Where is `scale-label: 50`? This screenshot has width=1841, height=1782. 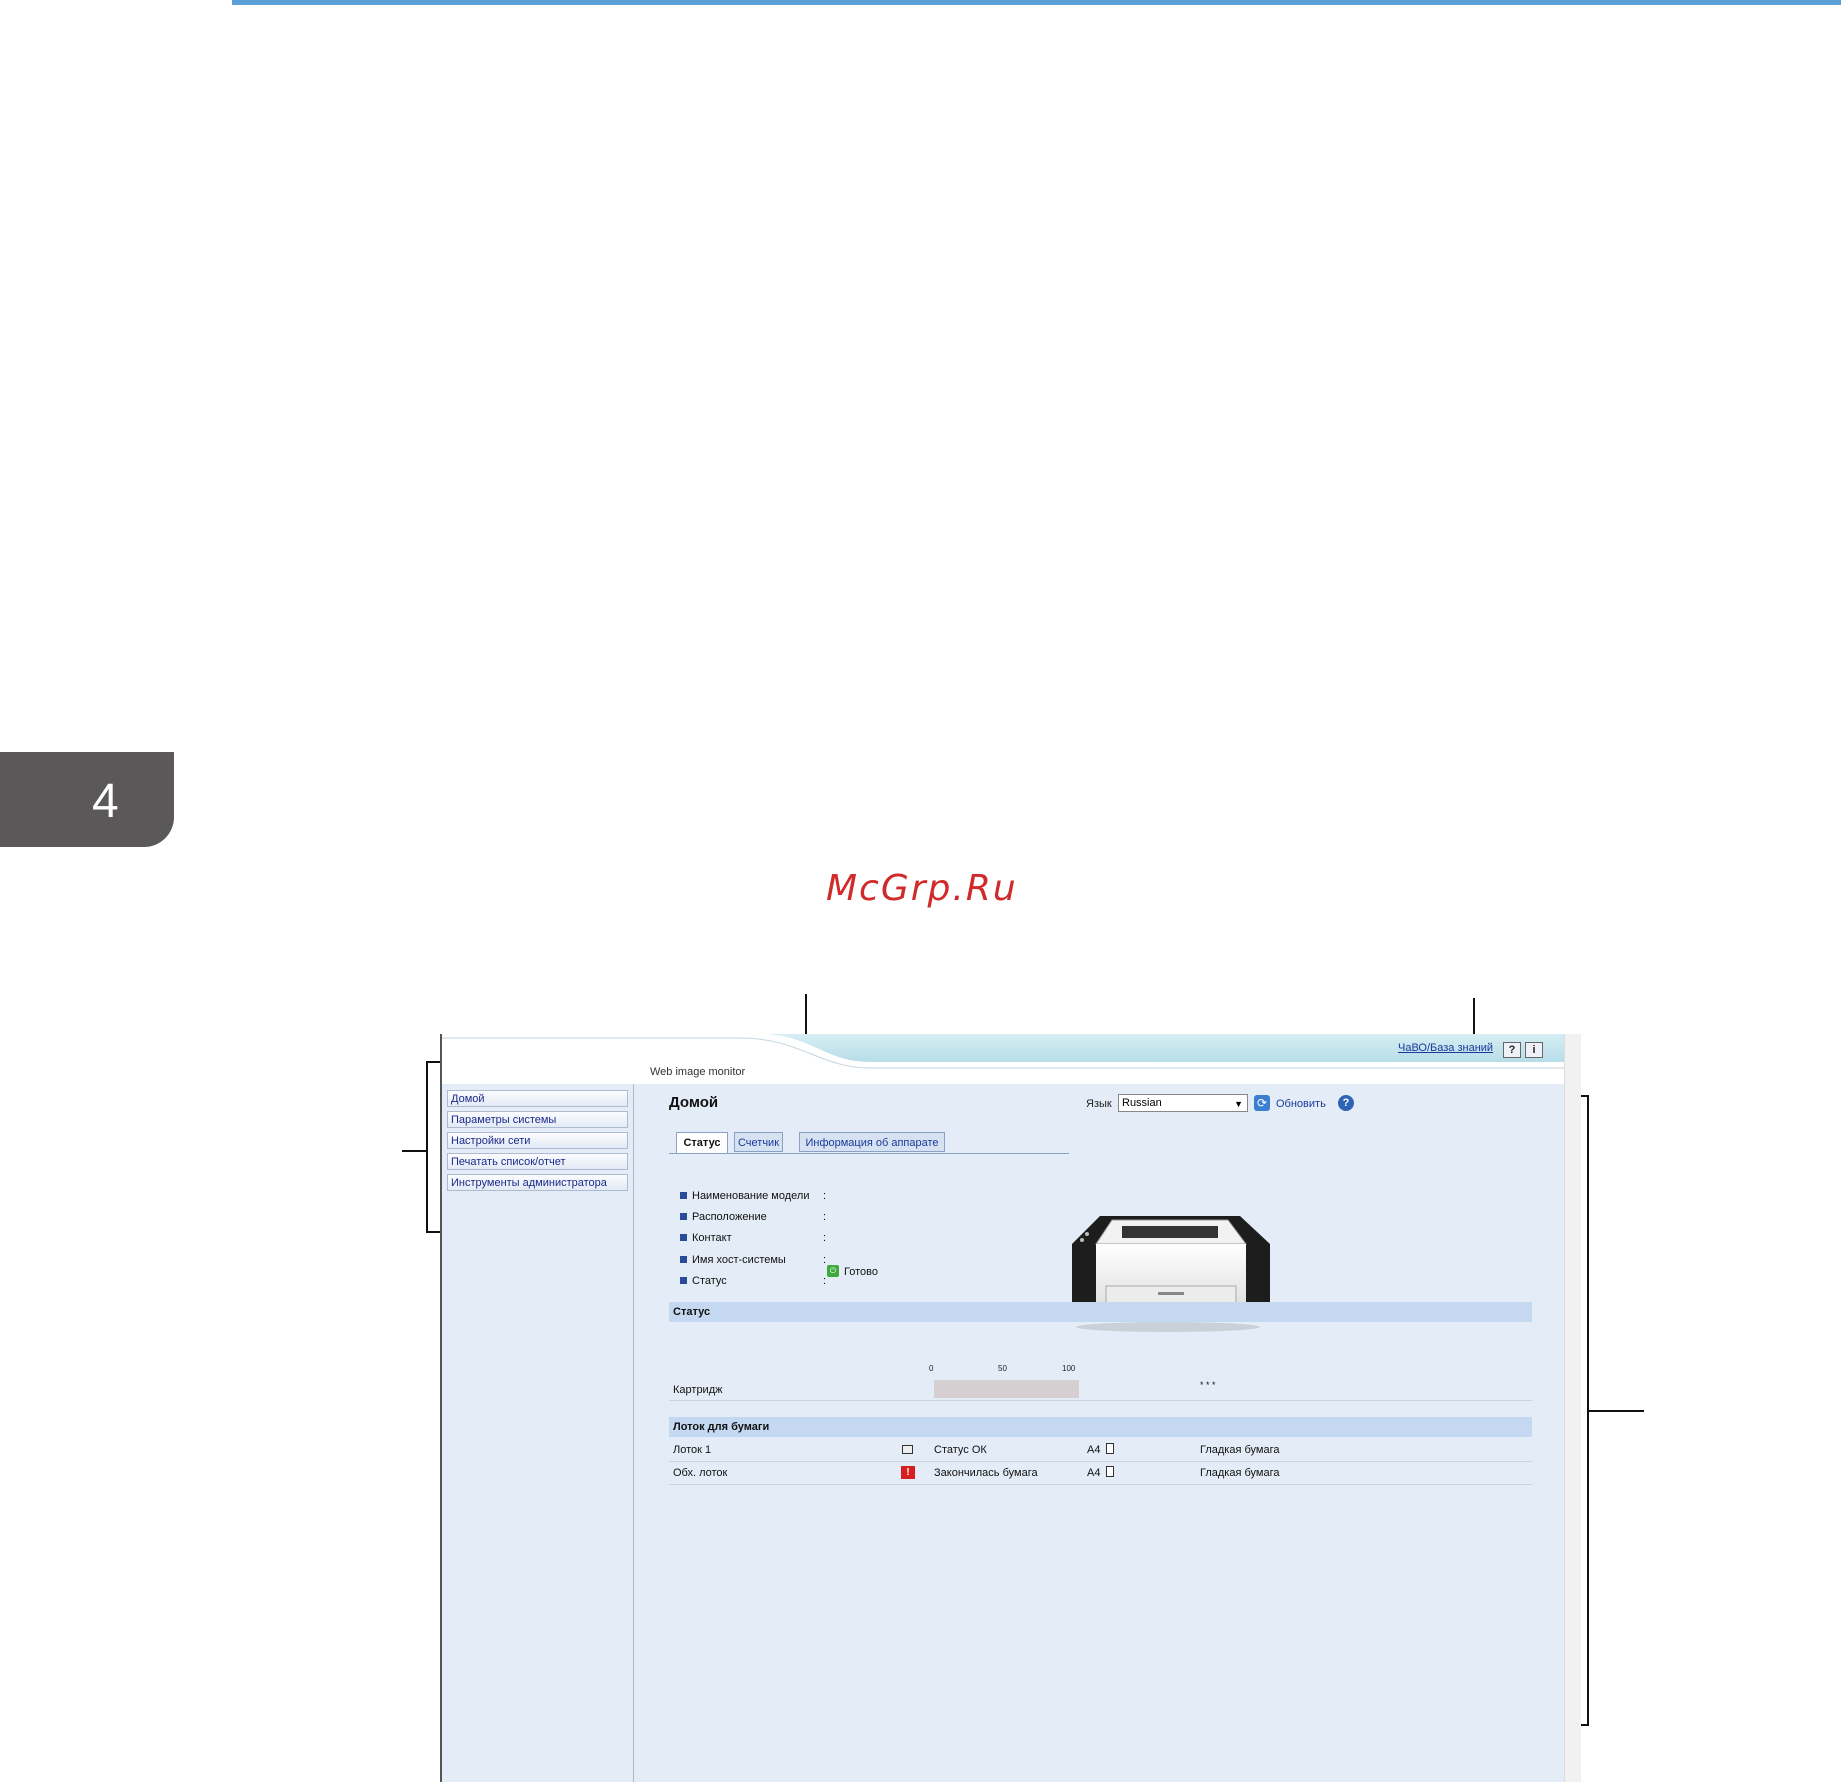
scale-label: 50 is located at coordinates (1002, 1368).